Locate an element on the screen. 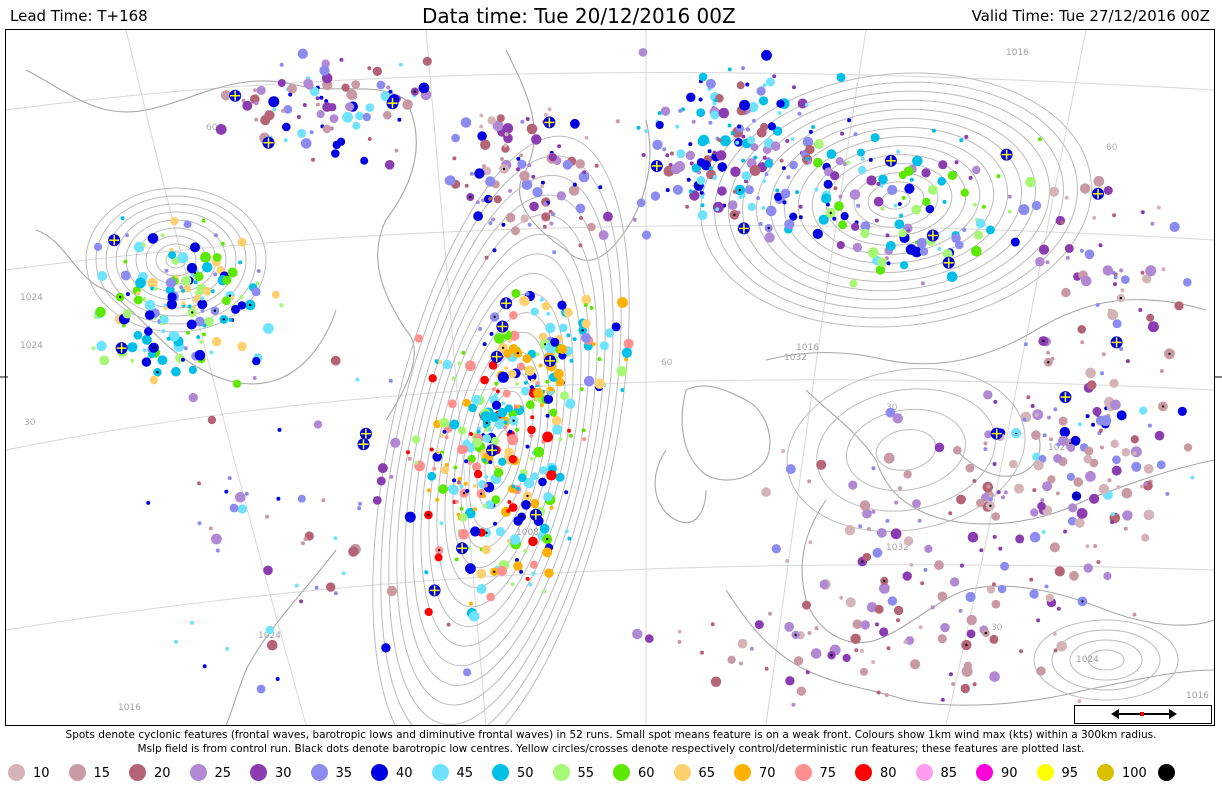 This screenshot has height=787, width=1222. legend-label: 95 is located at coordinates (1070, 773).